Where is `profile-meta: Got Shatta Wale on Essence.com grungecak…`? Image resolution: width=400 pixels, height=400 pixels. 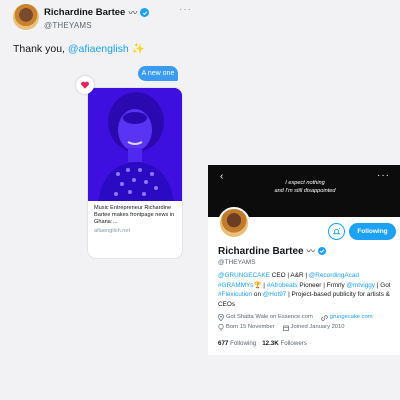
profile-meta: Got Shatta Wale on Essence.com grungecak… is located at coordinates (308, 323).